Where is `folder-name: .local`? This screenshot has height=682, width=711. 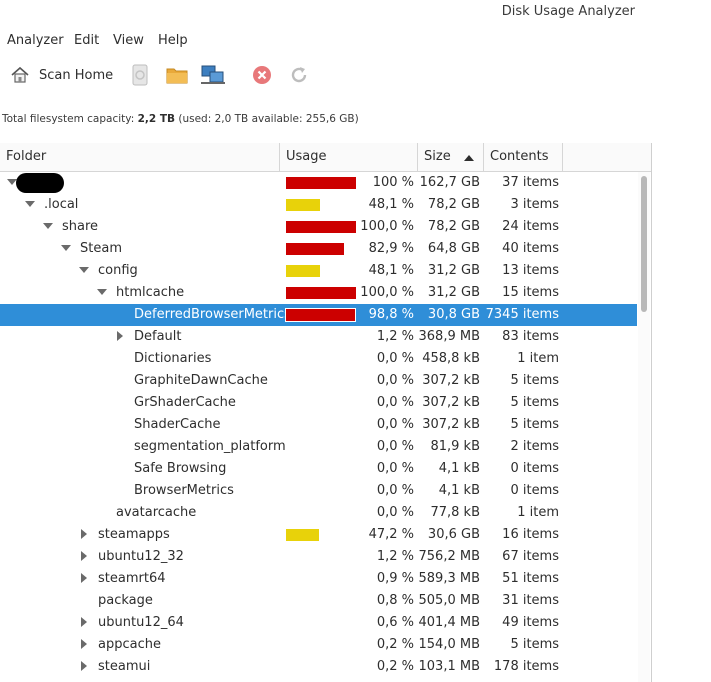 folder-name: .local is located at coordinates (61, 204).